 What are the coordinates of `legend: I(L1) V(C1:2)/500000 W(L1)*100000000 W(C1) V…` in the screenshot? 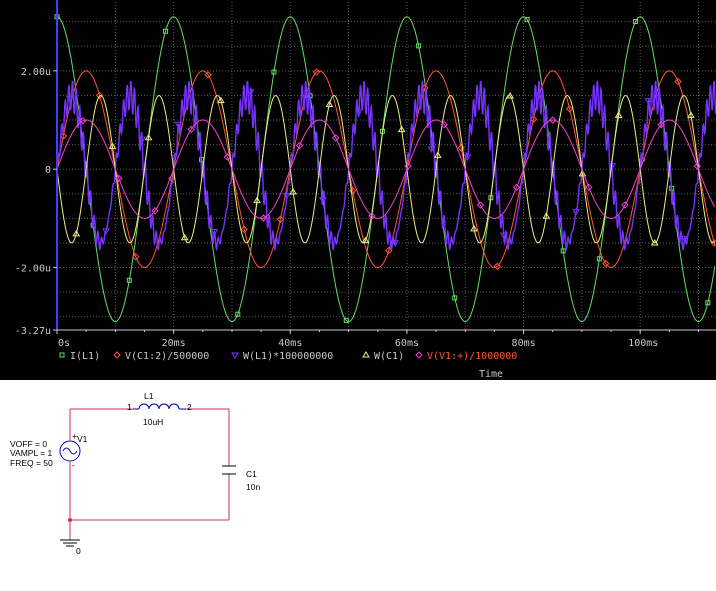 It's located at (288, 365).